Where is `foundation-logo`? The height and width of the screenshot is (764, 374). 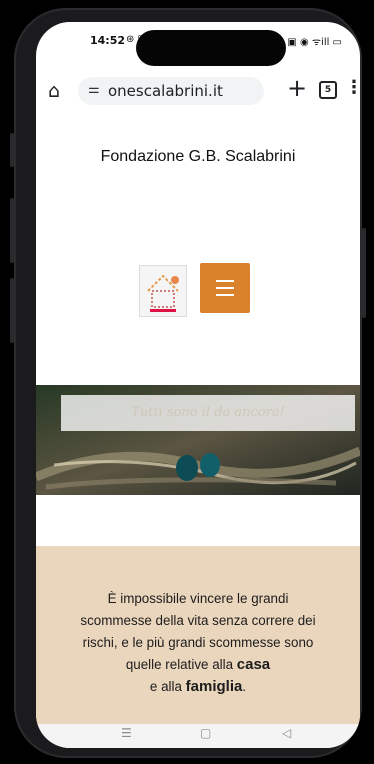 foundation-logo is located at coordinates (163, 291).